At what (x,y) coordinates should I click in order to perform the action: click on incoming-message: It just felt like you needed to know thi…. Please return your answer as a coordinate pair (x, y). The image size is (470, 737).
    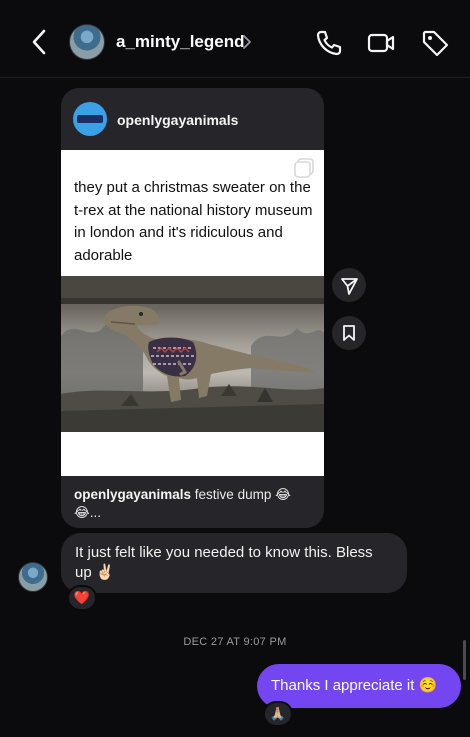
    Looking at the image, I should click on (234, 563).